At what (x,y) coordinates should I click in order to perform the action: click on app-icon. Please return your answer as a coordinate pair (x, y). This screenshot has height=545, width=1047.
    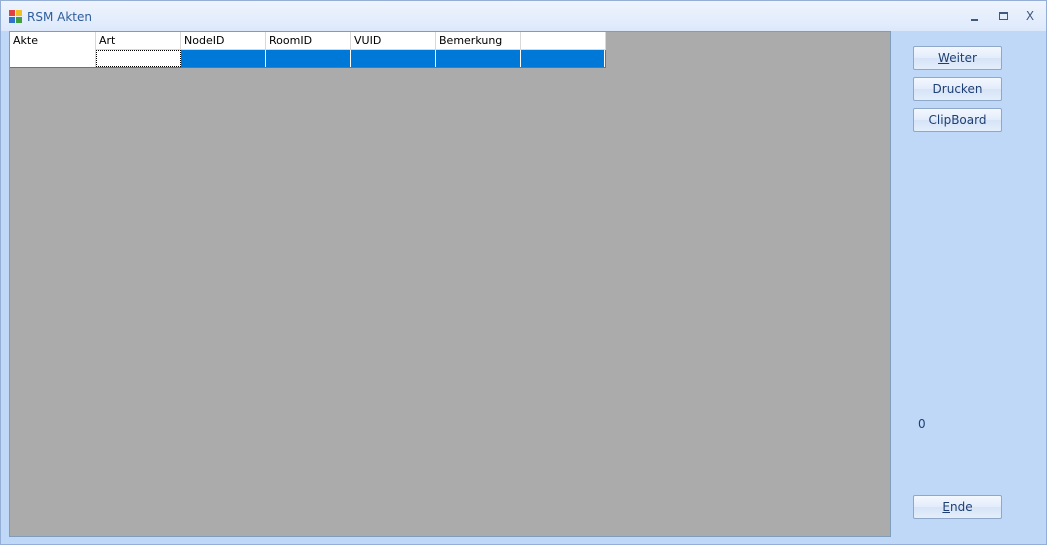
    Looking at the image, I should click on (15, 16).